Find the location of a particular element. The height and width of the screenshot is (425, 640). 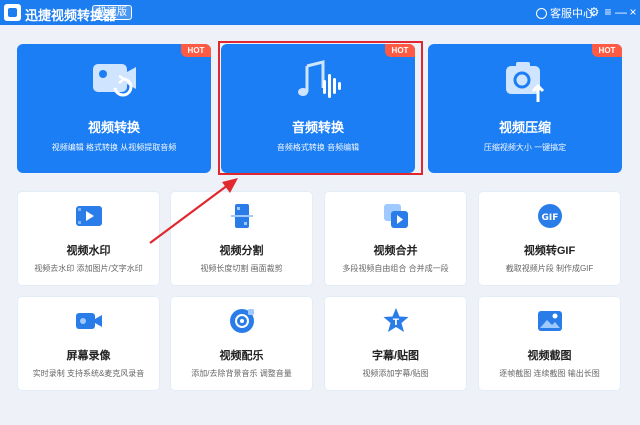

watermark-icon is located at coordinates (89, 216).